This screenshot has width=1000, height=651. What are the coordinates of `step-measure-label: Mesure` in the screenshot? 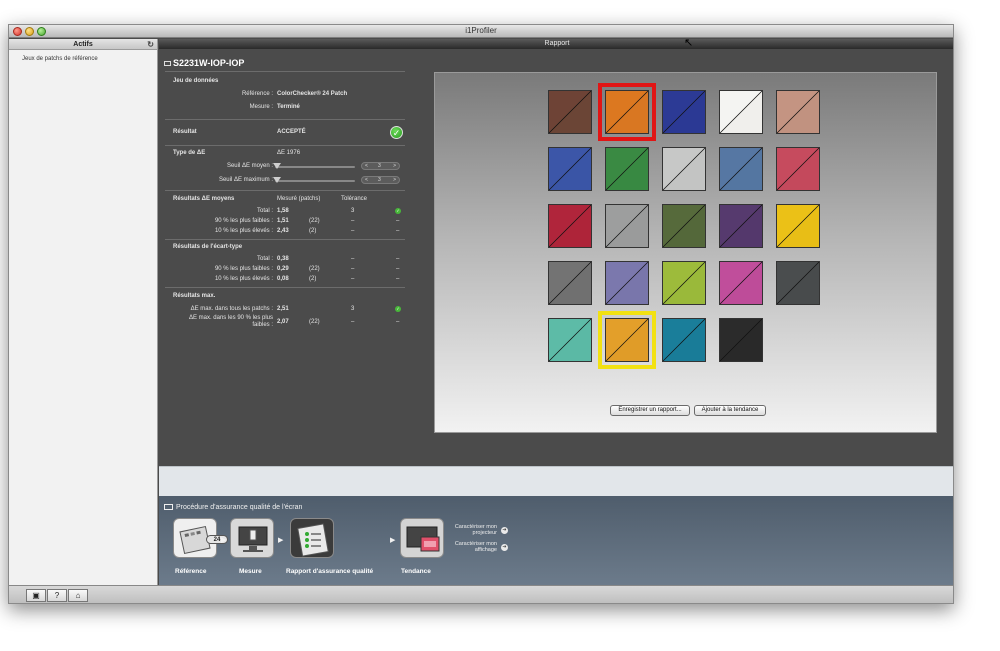 It's located at (250, 571).